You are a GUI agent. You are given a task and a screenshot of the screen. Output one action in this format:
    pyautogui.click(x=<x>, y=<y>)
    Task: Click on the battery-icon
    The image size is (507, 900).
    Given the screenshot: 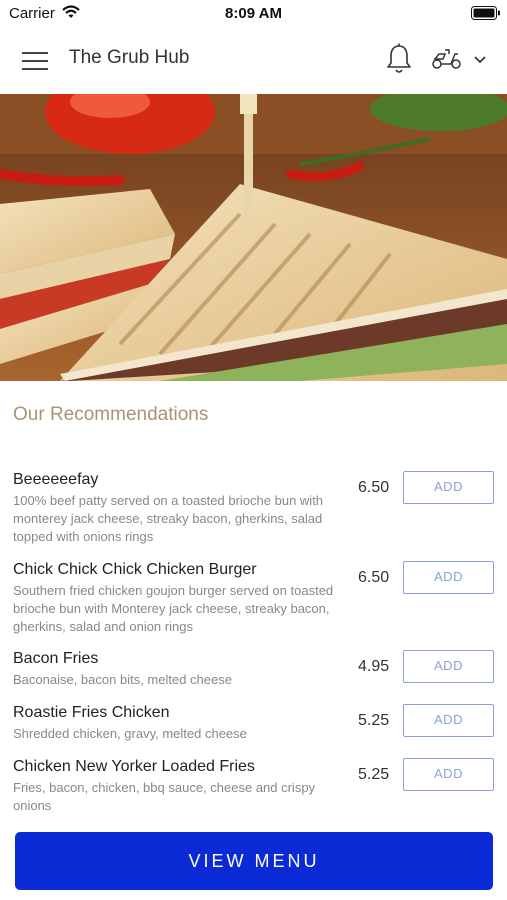 What is the action you would take?
    pyautogui.click(x=485, y=13)
    